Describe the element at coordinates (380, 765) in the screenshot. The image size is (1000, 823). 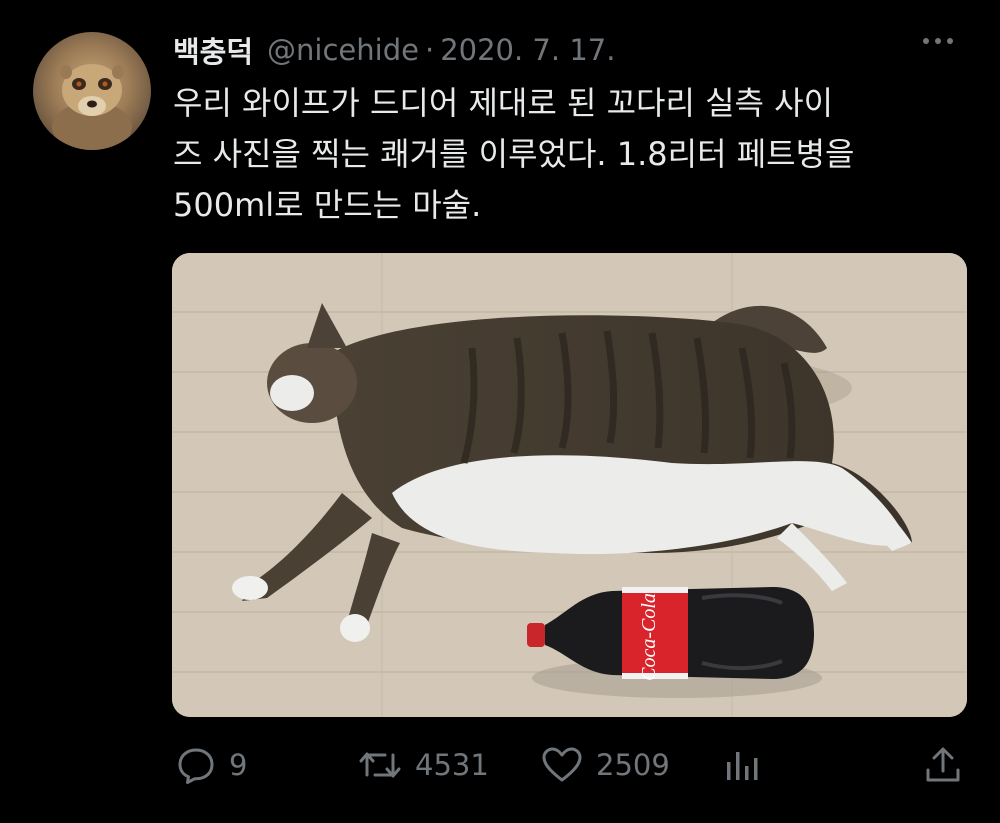
I see `retweet-icon` at that location.